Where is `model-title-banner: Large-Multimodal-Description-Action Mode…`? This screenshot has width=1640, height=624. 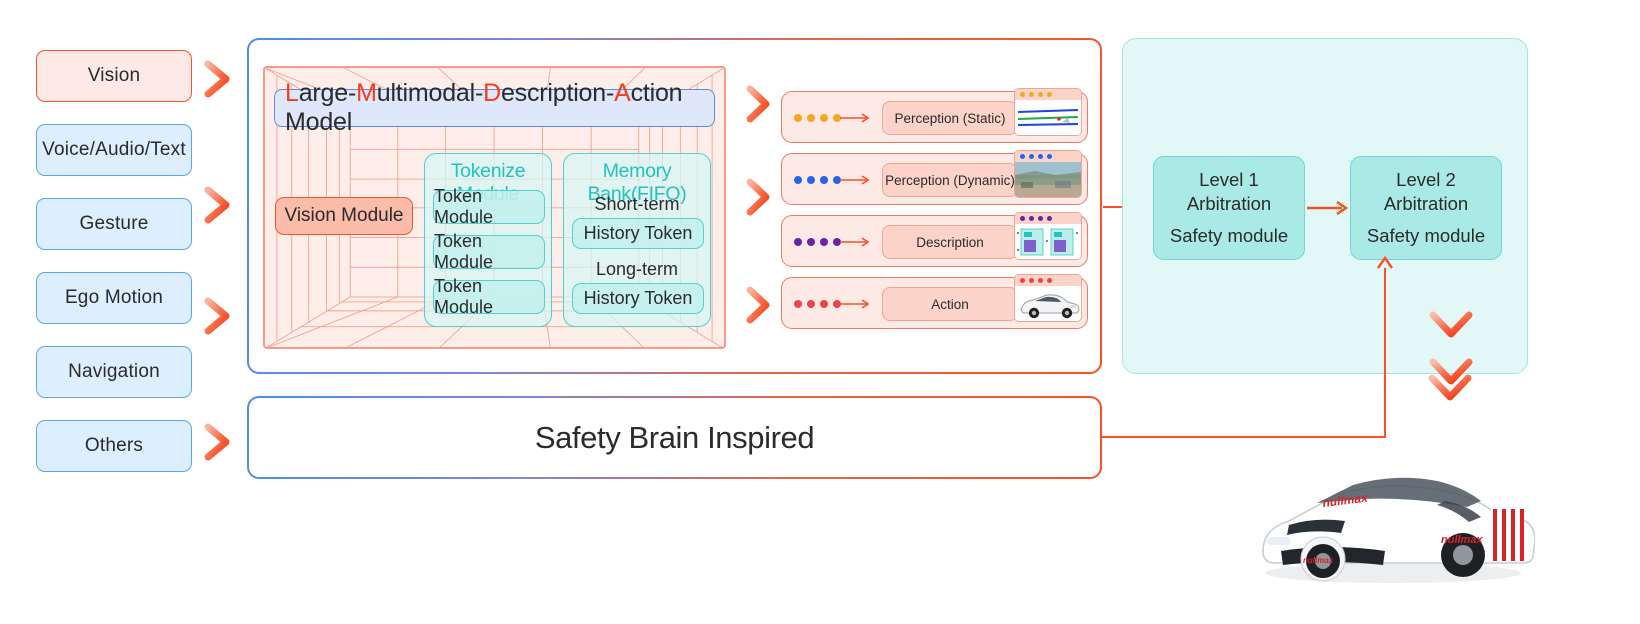
model-title-banner: Large-Multimodal-Description-Action Mode… is located at coordinates (494, 107).